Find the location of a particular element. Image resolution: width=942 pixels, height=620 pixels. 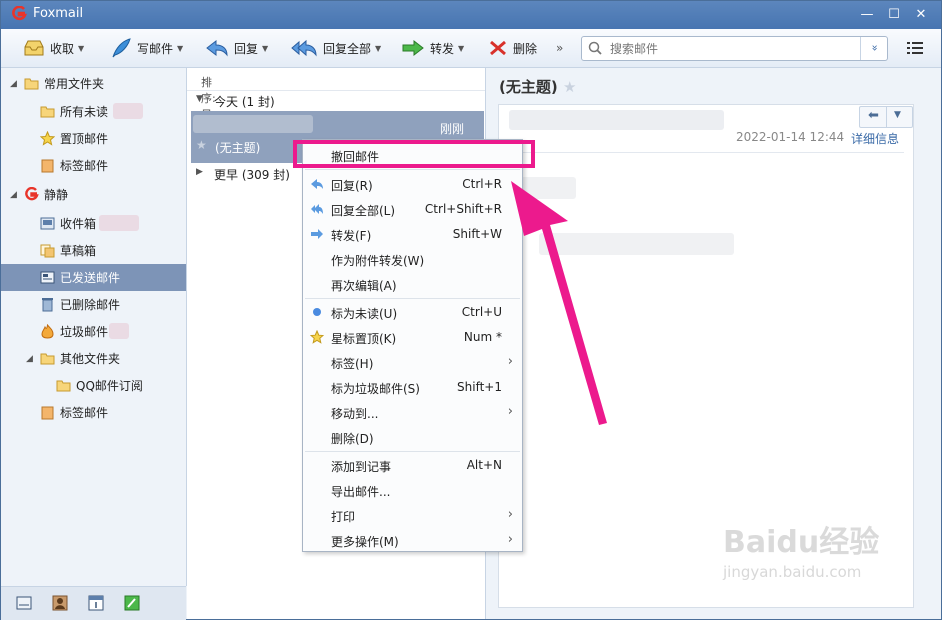

reply-label: 回复 is located at coordinates (246, 48).